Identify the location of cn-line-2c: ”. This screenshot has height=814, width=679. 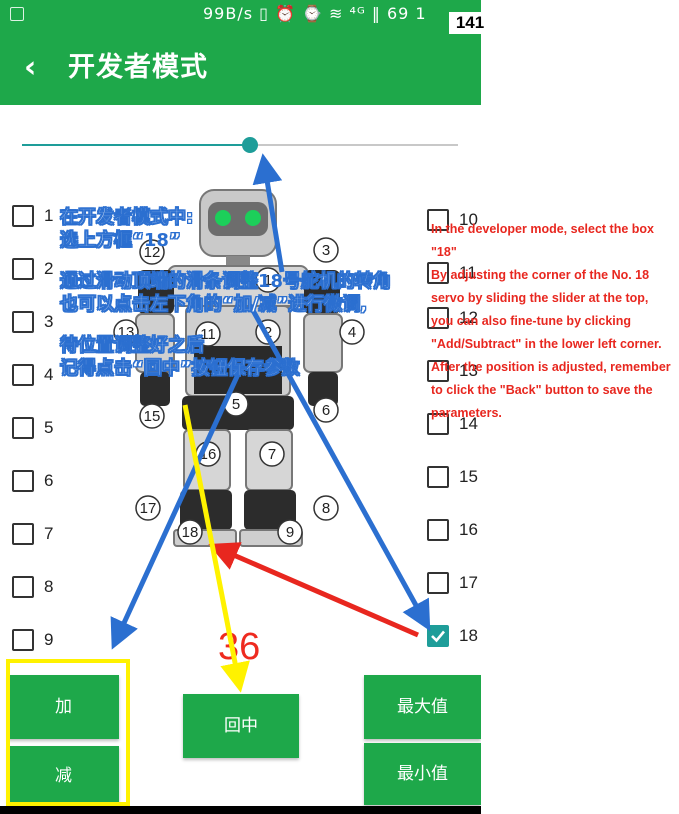
(174, 241).